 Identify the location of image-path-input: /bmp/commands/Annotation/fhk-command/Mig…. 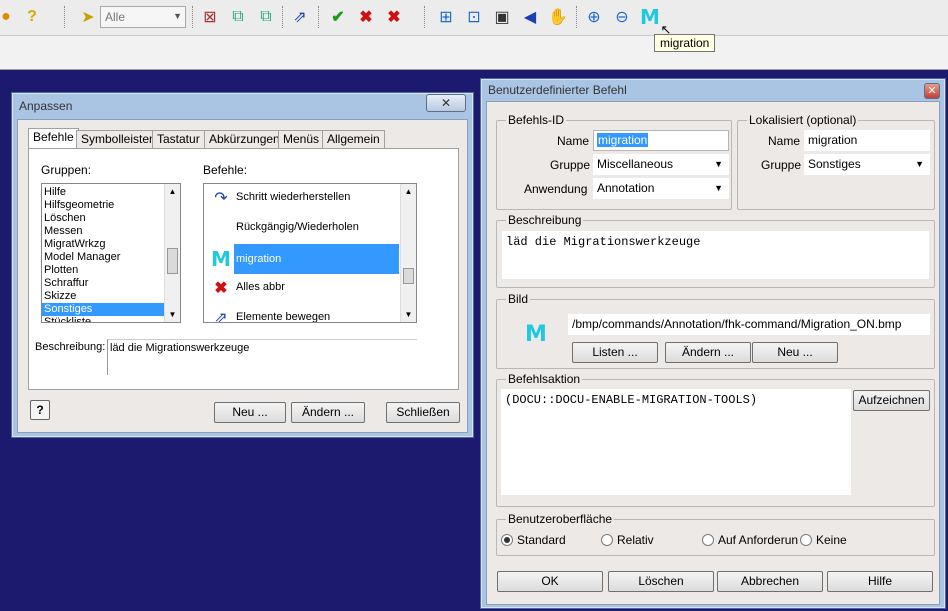
(749, 324).